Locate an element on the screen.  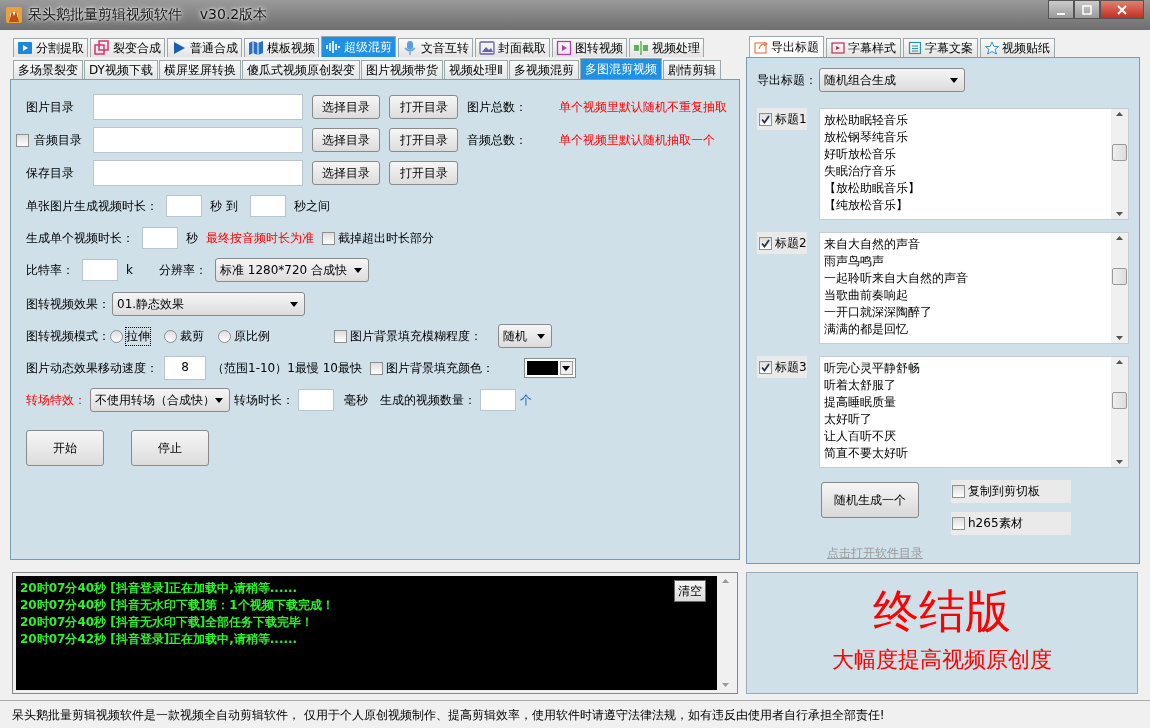
maximize-button is located at coordinates (1087, 9).